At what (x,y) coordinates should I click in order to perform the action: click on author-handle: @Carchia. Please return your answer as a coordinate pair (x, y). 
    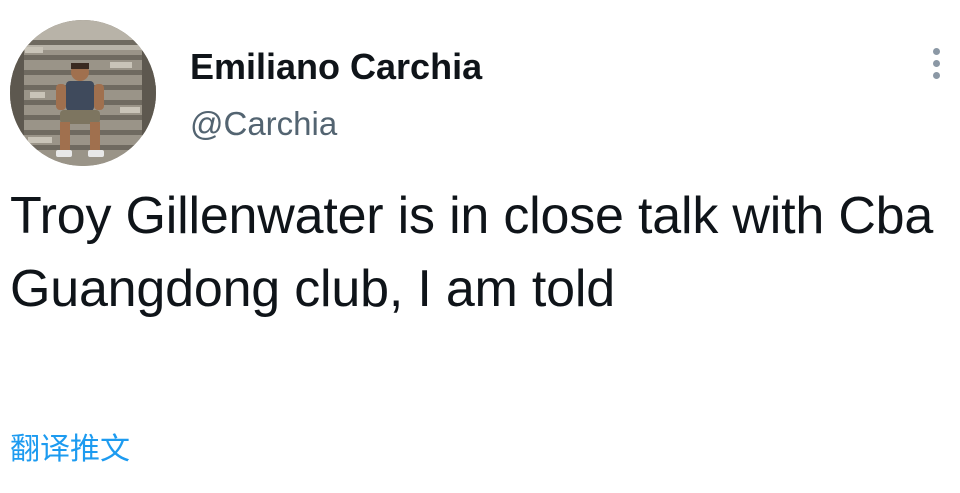
    Looking at the image, I should click on (263, 124).